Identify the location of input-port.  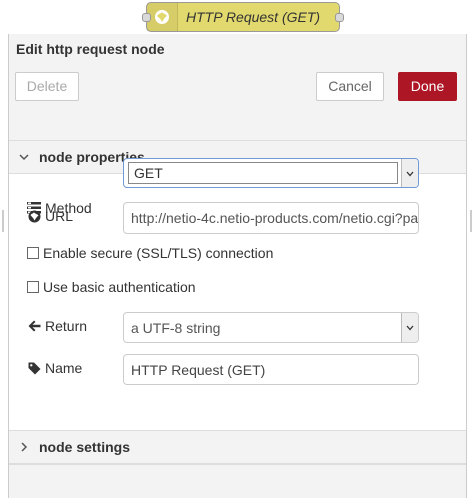
(146, 17).